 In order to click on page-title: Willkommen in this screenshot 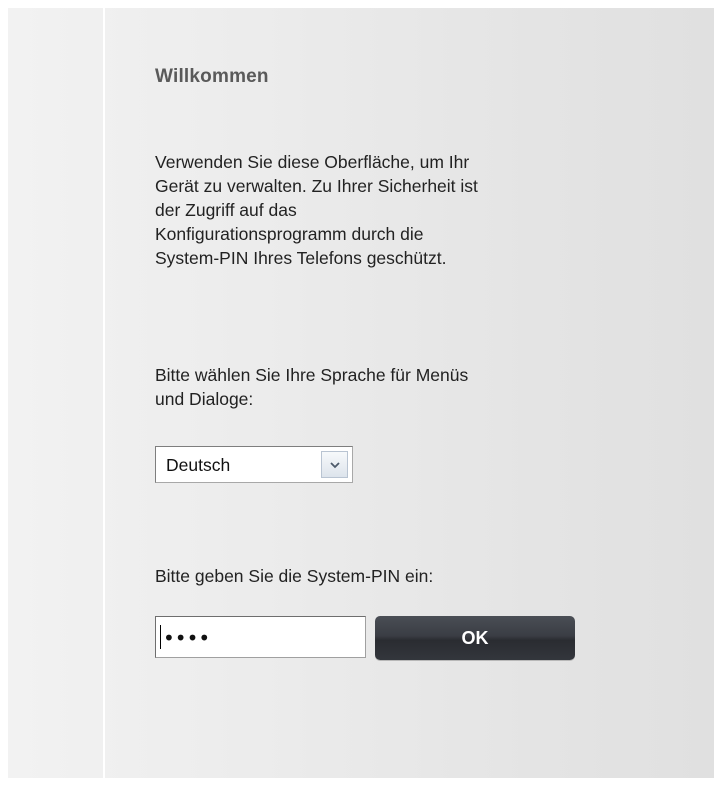, I will do `click(212, 76)`.